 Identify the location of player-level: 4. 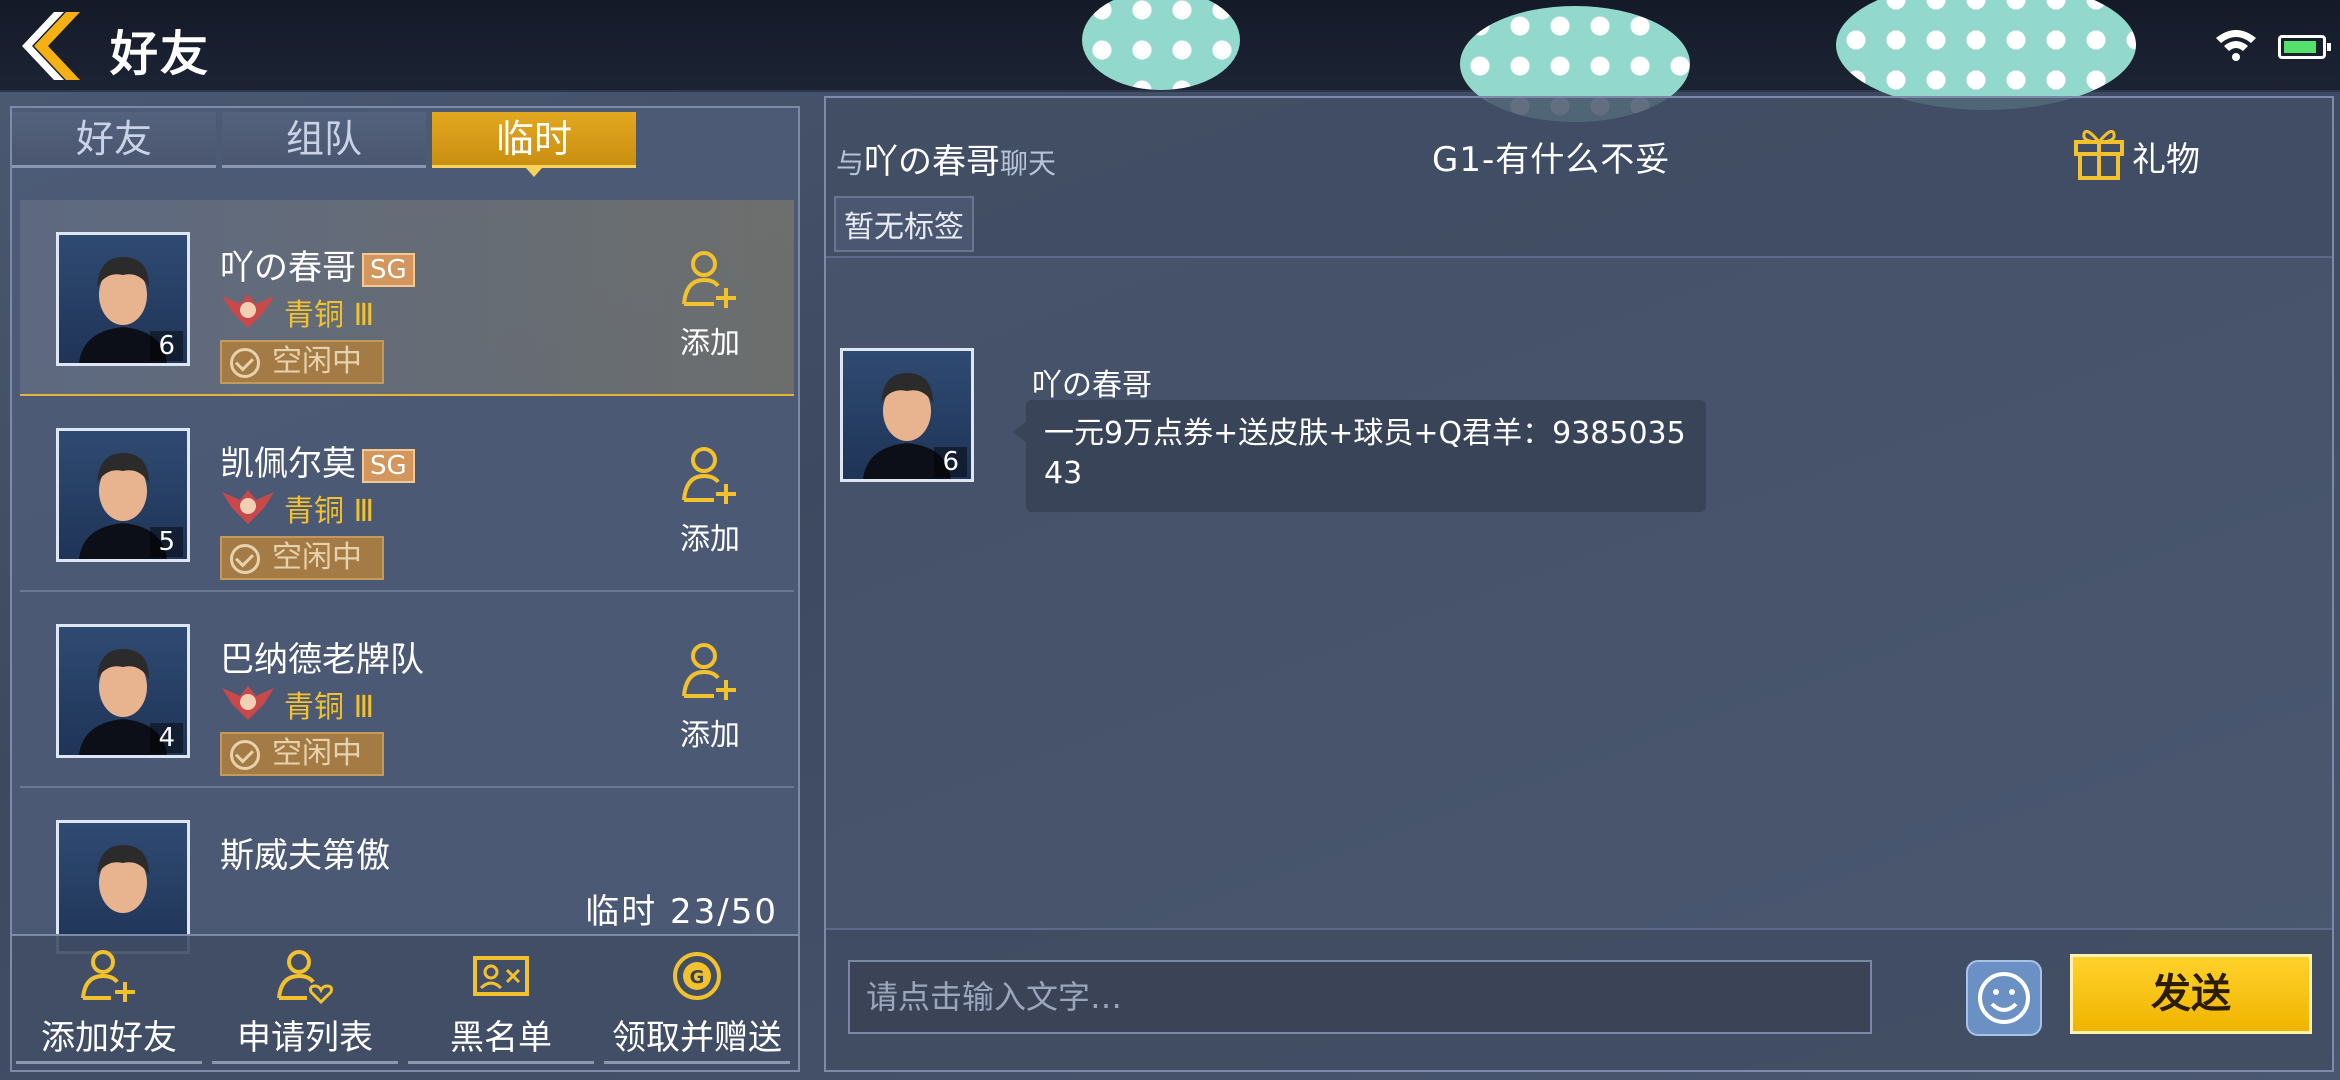
(166, 738).